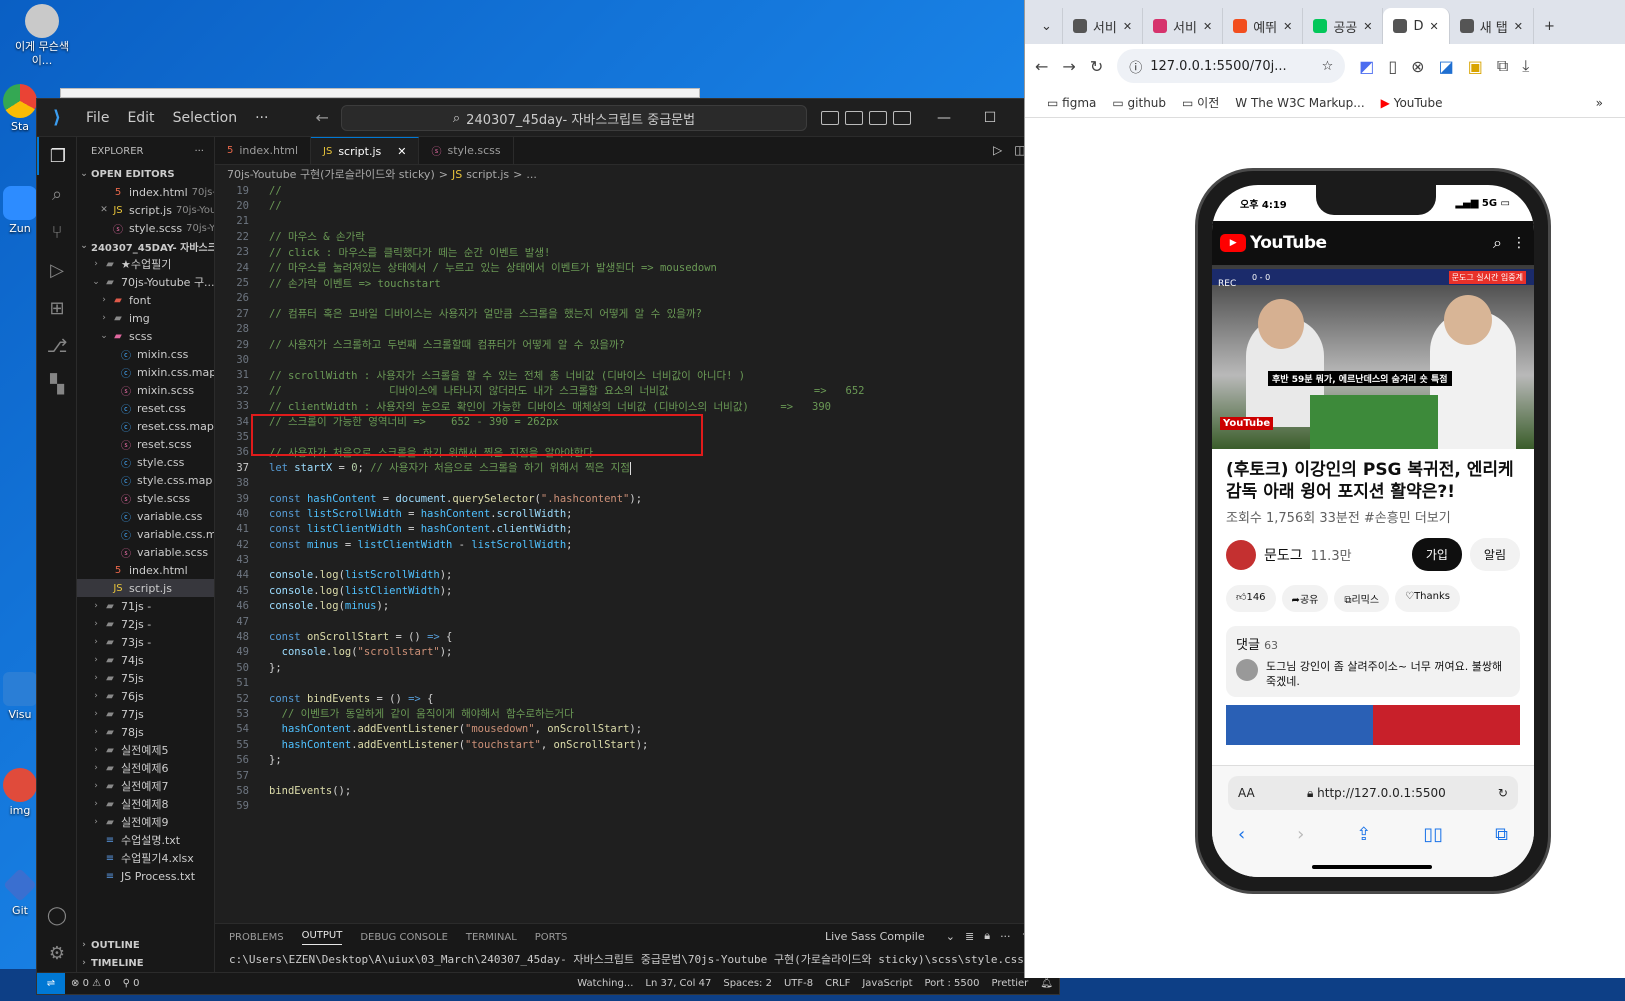 This screenshot has width=1625, height=1001. What do you see at coordinates (145, 786) in the screenshot?
I see `tree-item: › ▰ 실전예제7` at bounding box center [145, 786].